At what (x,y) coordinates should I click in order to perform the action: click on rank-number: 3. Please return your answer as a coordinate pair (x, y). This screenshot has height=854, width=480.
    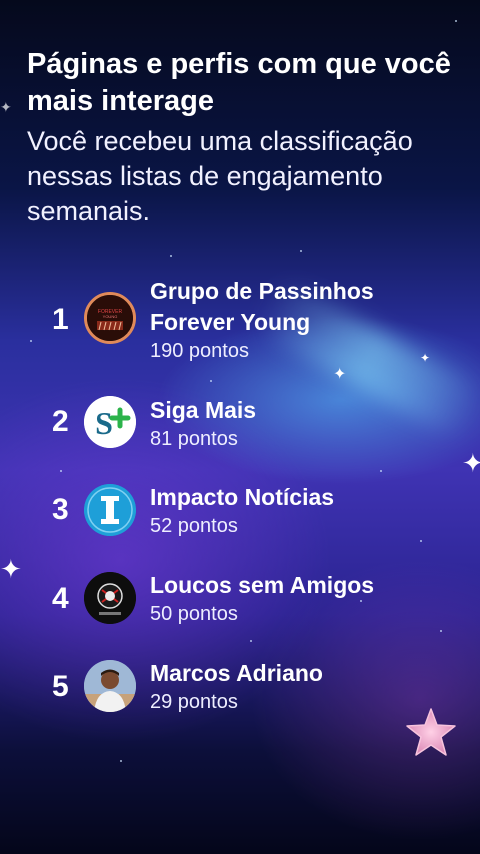
    Looking at the image, I should click on (60, 509).